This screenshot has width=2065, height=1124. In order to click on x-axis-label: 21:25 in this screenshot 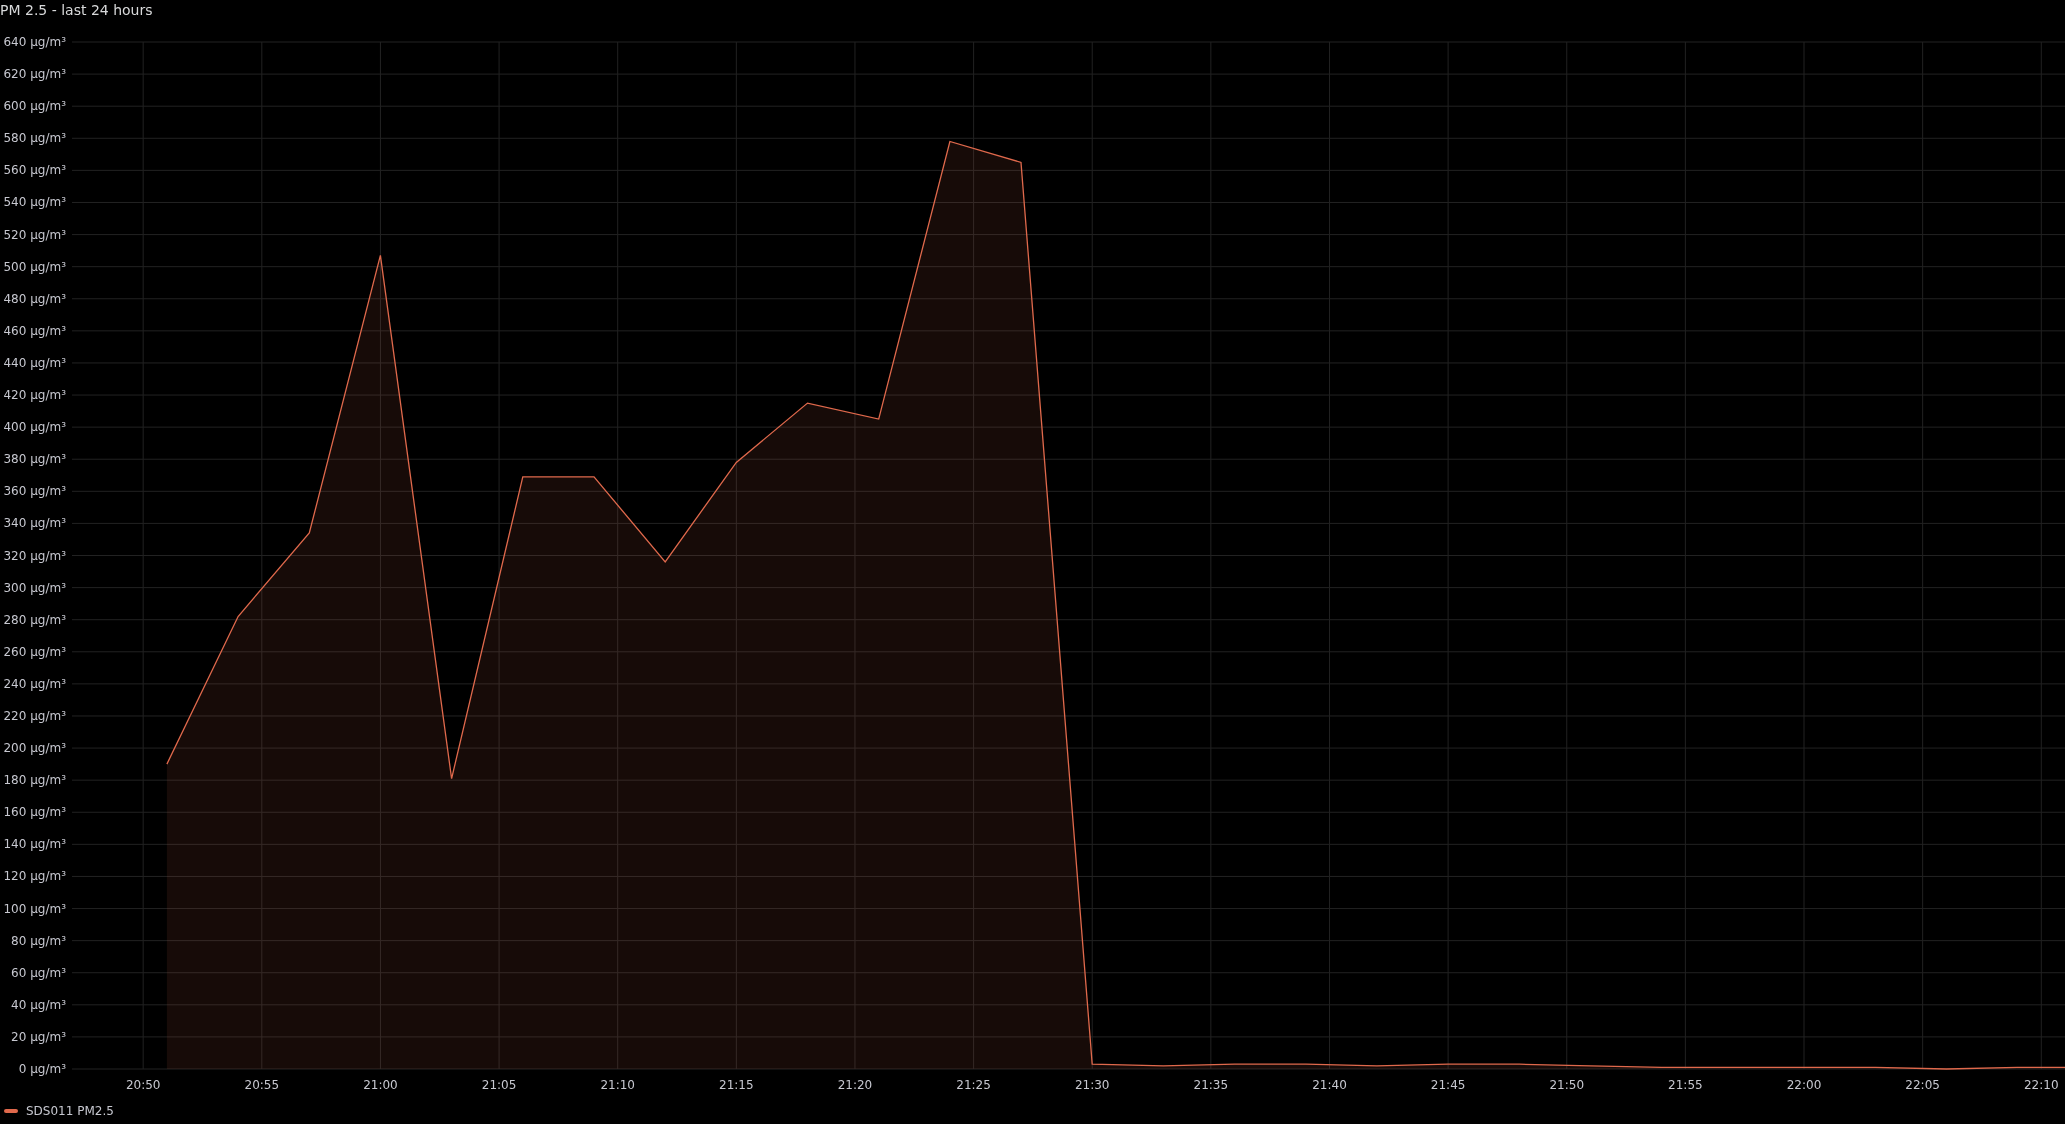, I will do `click(973, 1085)`.